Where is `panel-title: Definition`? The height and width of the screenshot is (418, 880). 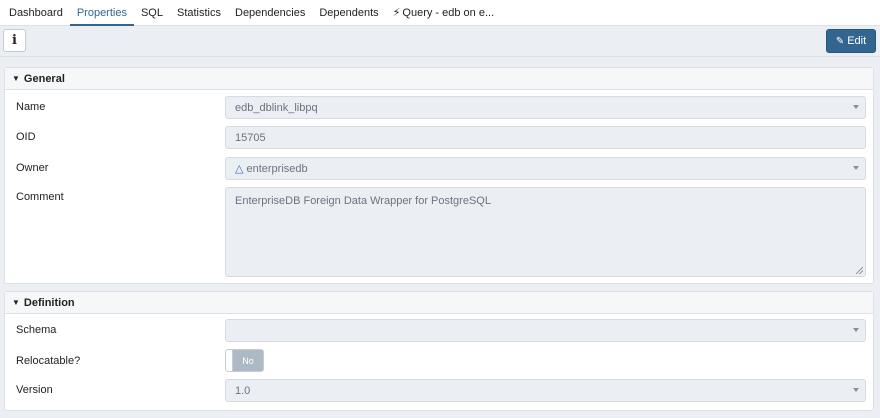 panel-title: Definition is located at coordinates (49, 302).